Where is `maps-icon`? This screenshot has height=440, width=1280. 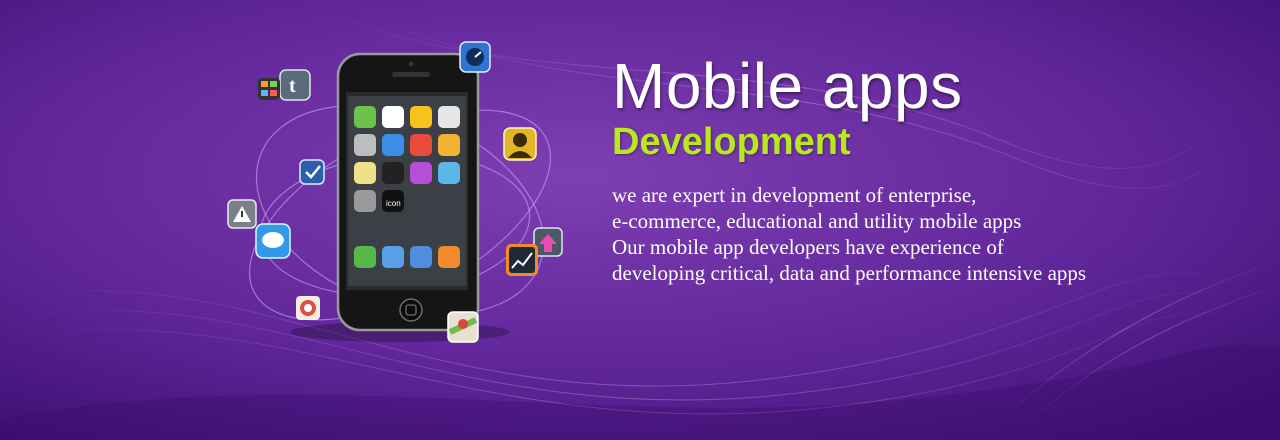
maps-icon is located at coordinates (463, 327).